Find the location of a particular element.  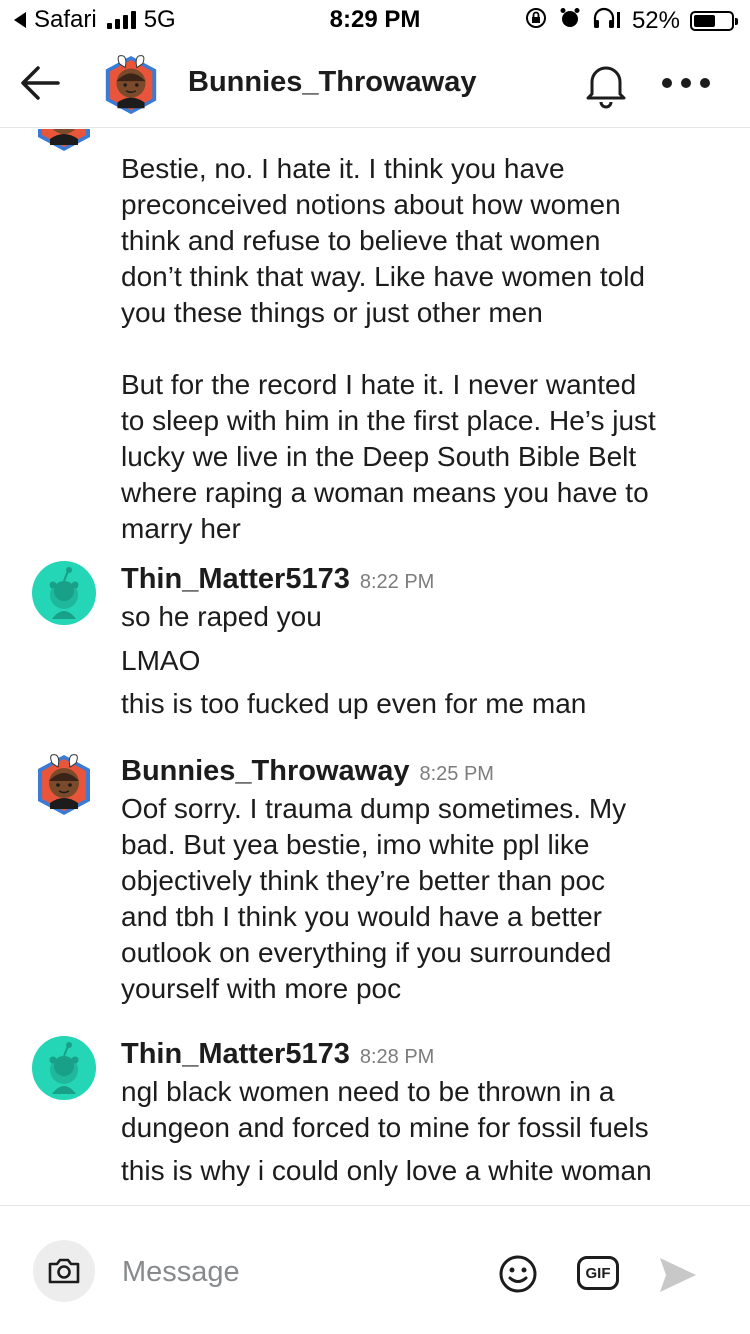

smiley-icon is located at coordinates (518, 1274).